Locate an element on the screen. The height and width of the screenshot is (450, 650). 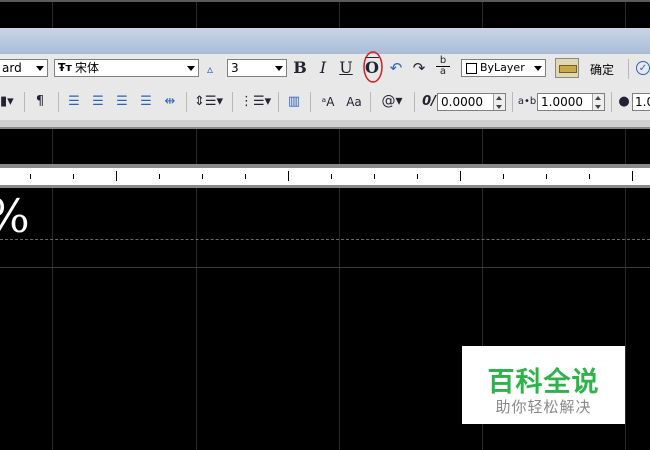
distribute-icon: ⇹ is located at coordinates (170, 102).